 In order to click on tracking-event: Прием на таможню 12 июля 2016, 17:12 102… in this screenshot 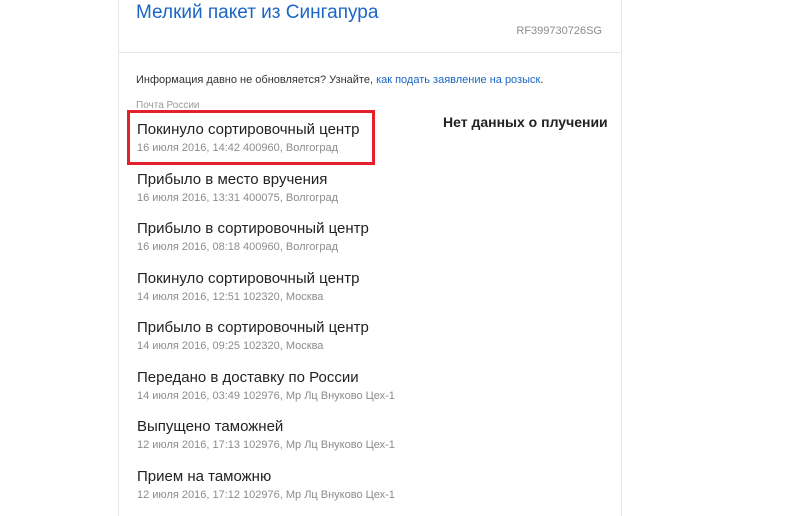, I will do `click(266, 491)`.